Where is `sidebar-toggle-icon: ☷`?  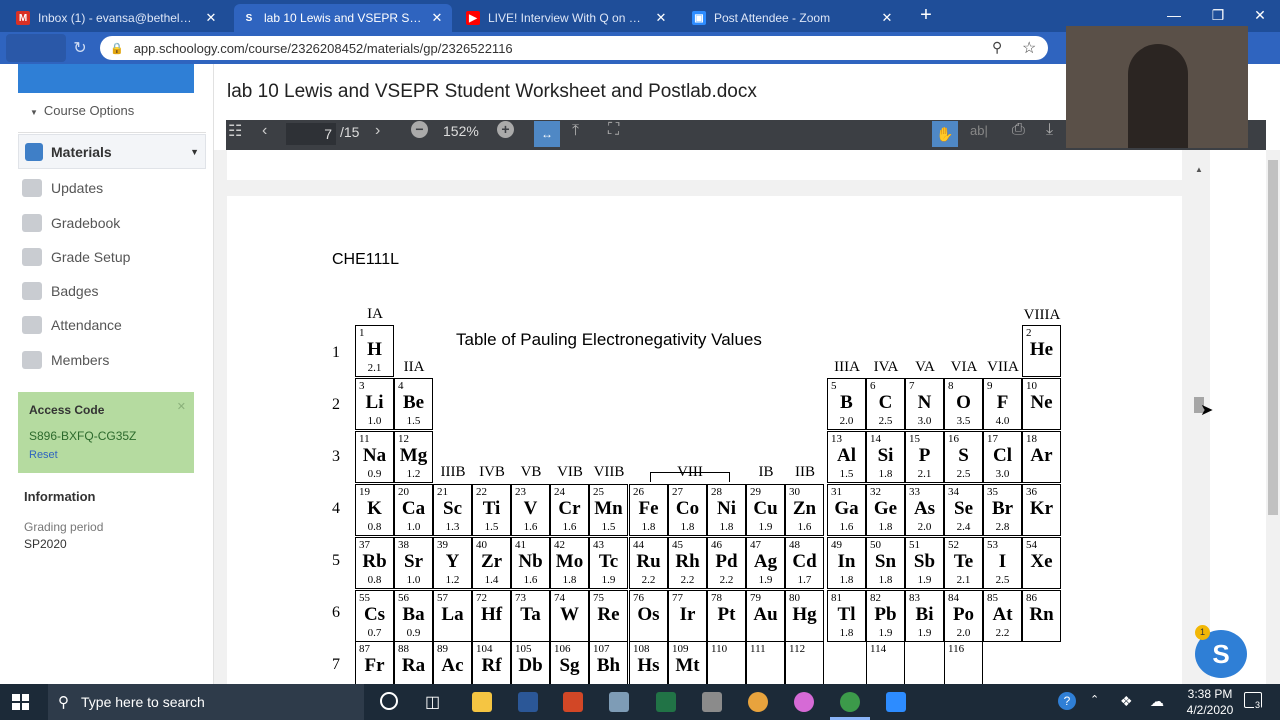 sidebar-toggle-icon: ☷ is located at coordinates (235, 131).